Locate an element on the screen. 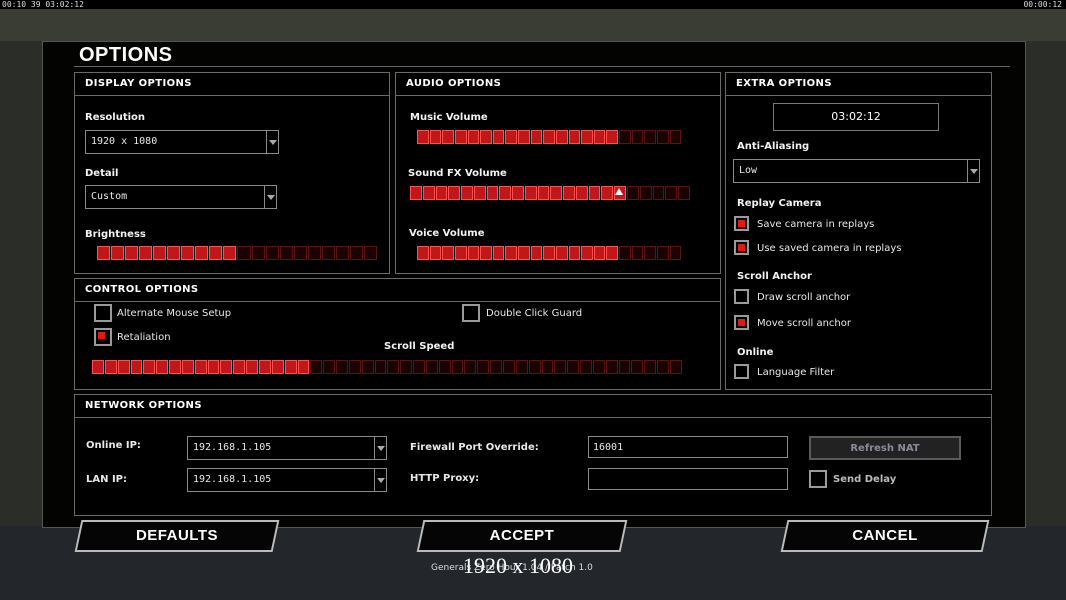 Image resolution: width=1066 pixels, height=600 pixels. draw-scroll-anchor-checkbox is located at coordinates (741, 296).